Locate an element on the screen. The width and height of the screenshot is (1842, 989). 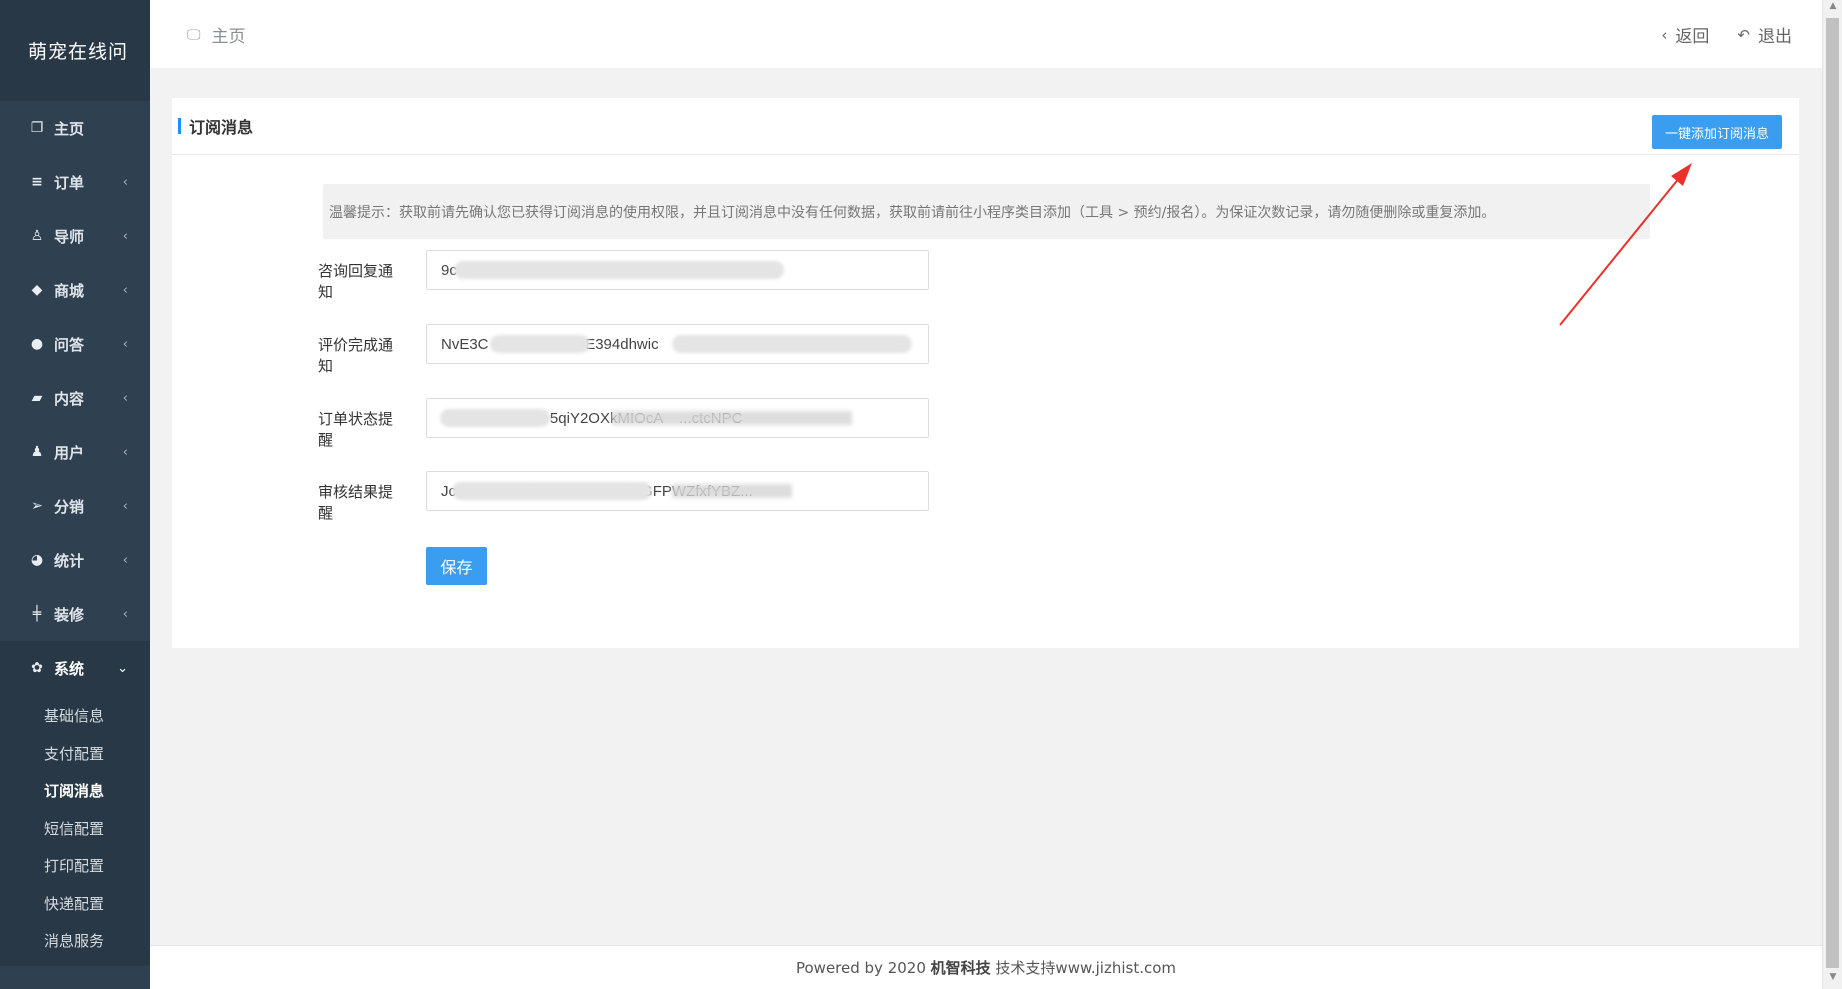
sidebar-item-2: ♙ 导师 ‹ is located at coordinates (75, 236).